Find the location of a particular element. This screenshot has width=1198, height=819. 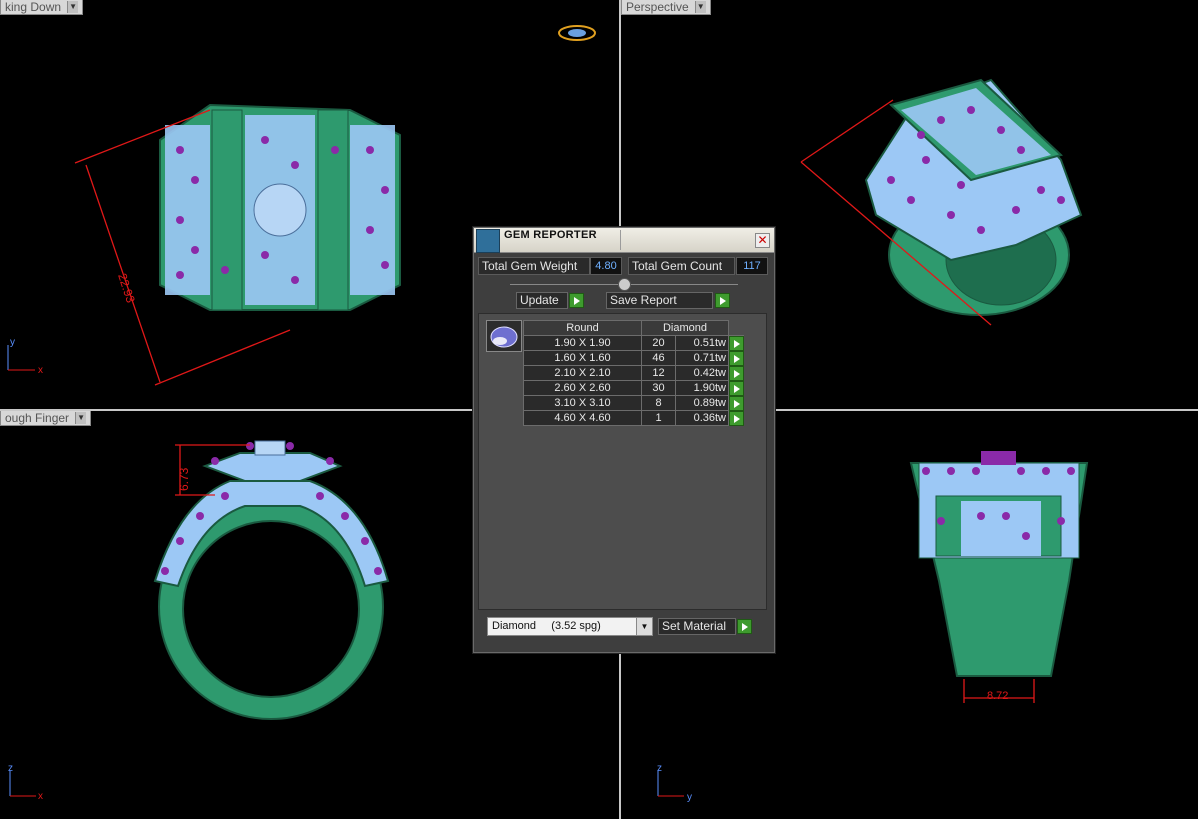

table-header-row: Round Diamond is located at coordinates (633, 328).